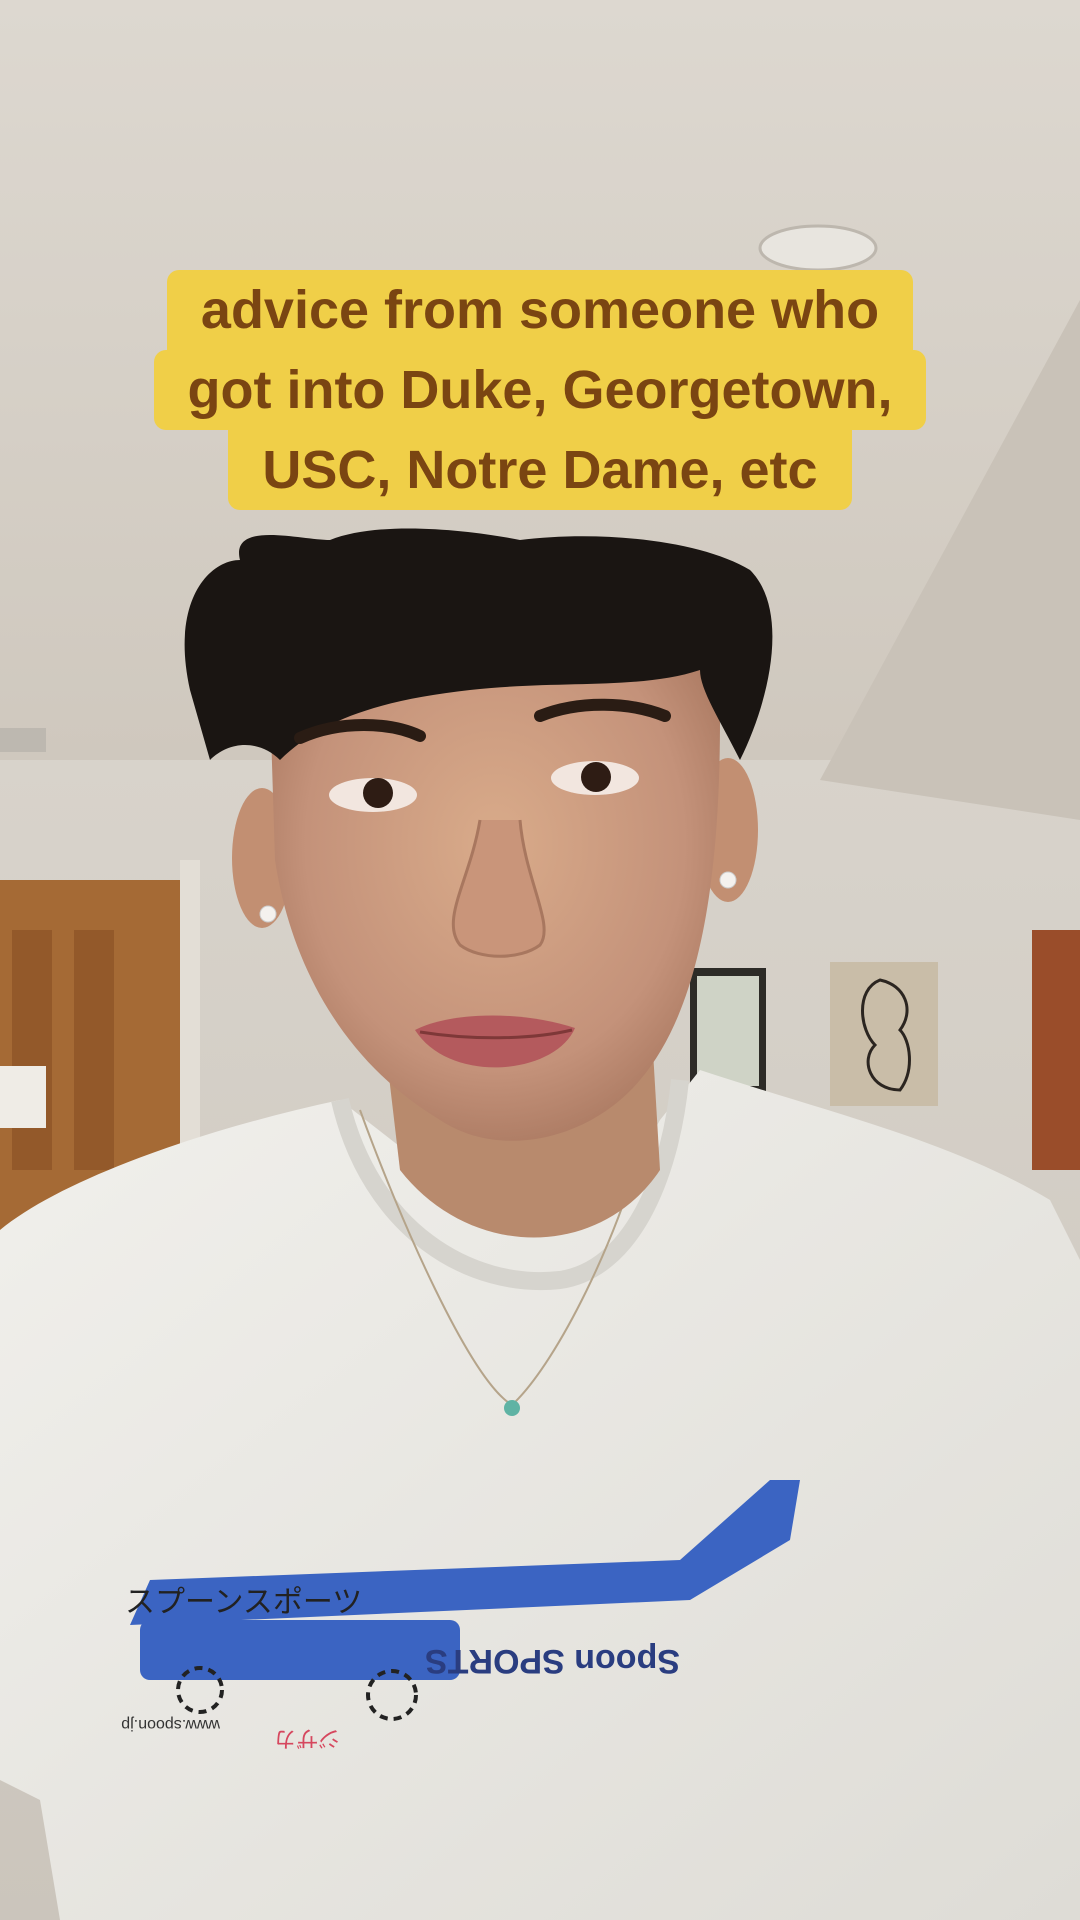  I want to click on hallway-door, so click(1056, 1050).